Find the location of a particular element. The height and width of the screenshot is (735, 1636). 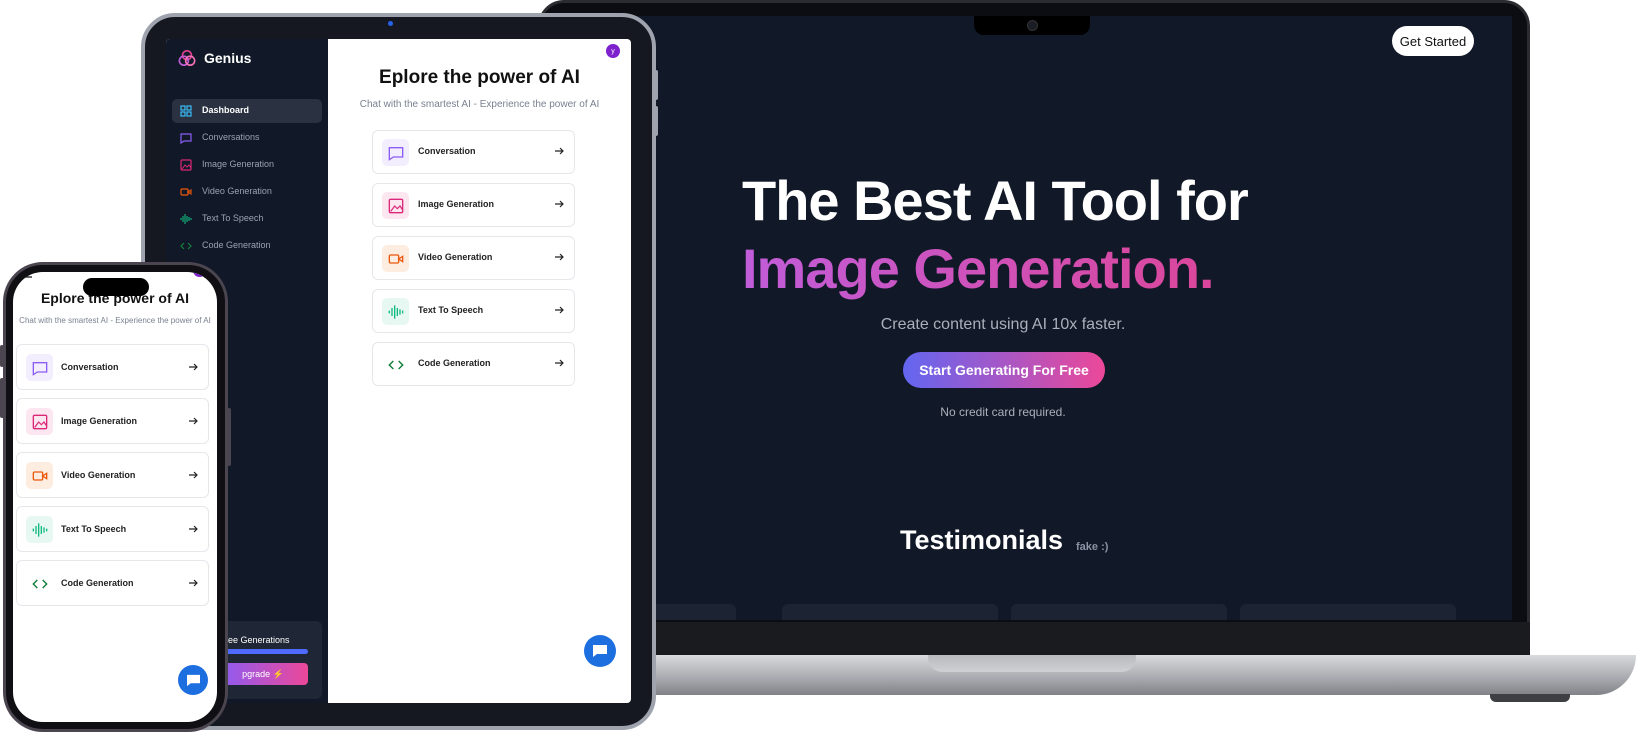

testimonials-note: fake :) is located at coordinates (1092, 547).